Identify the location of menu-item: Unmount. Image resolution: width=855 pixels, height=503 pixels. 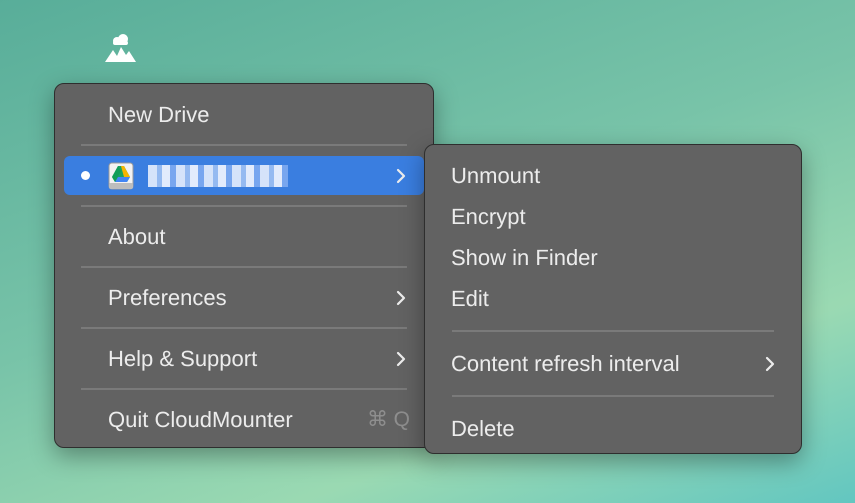
(613, 175).